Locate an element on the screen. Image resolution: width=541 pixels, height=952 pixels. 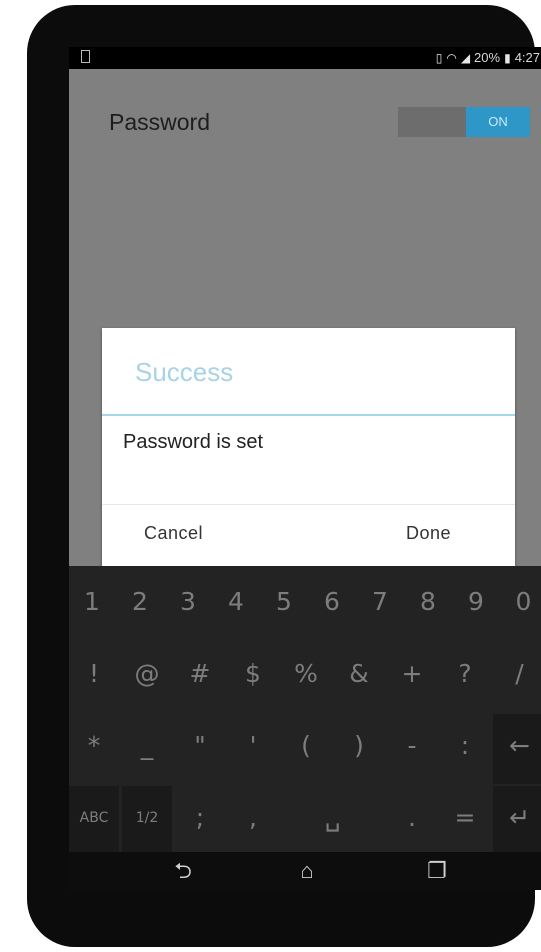
key-period: . is located at coordinates (412, 821).